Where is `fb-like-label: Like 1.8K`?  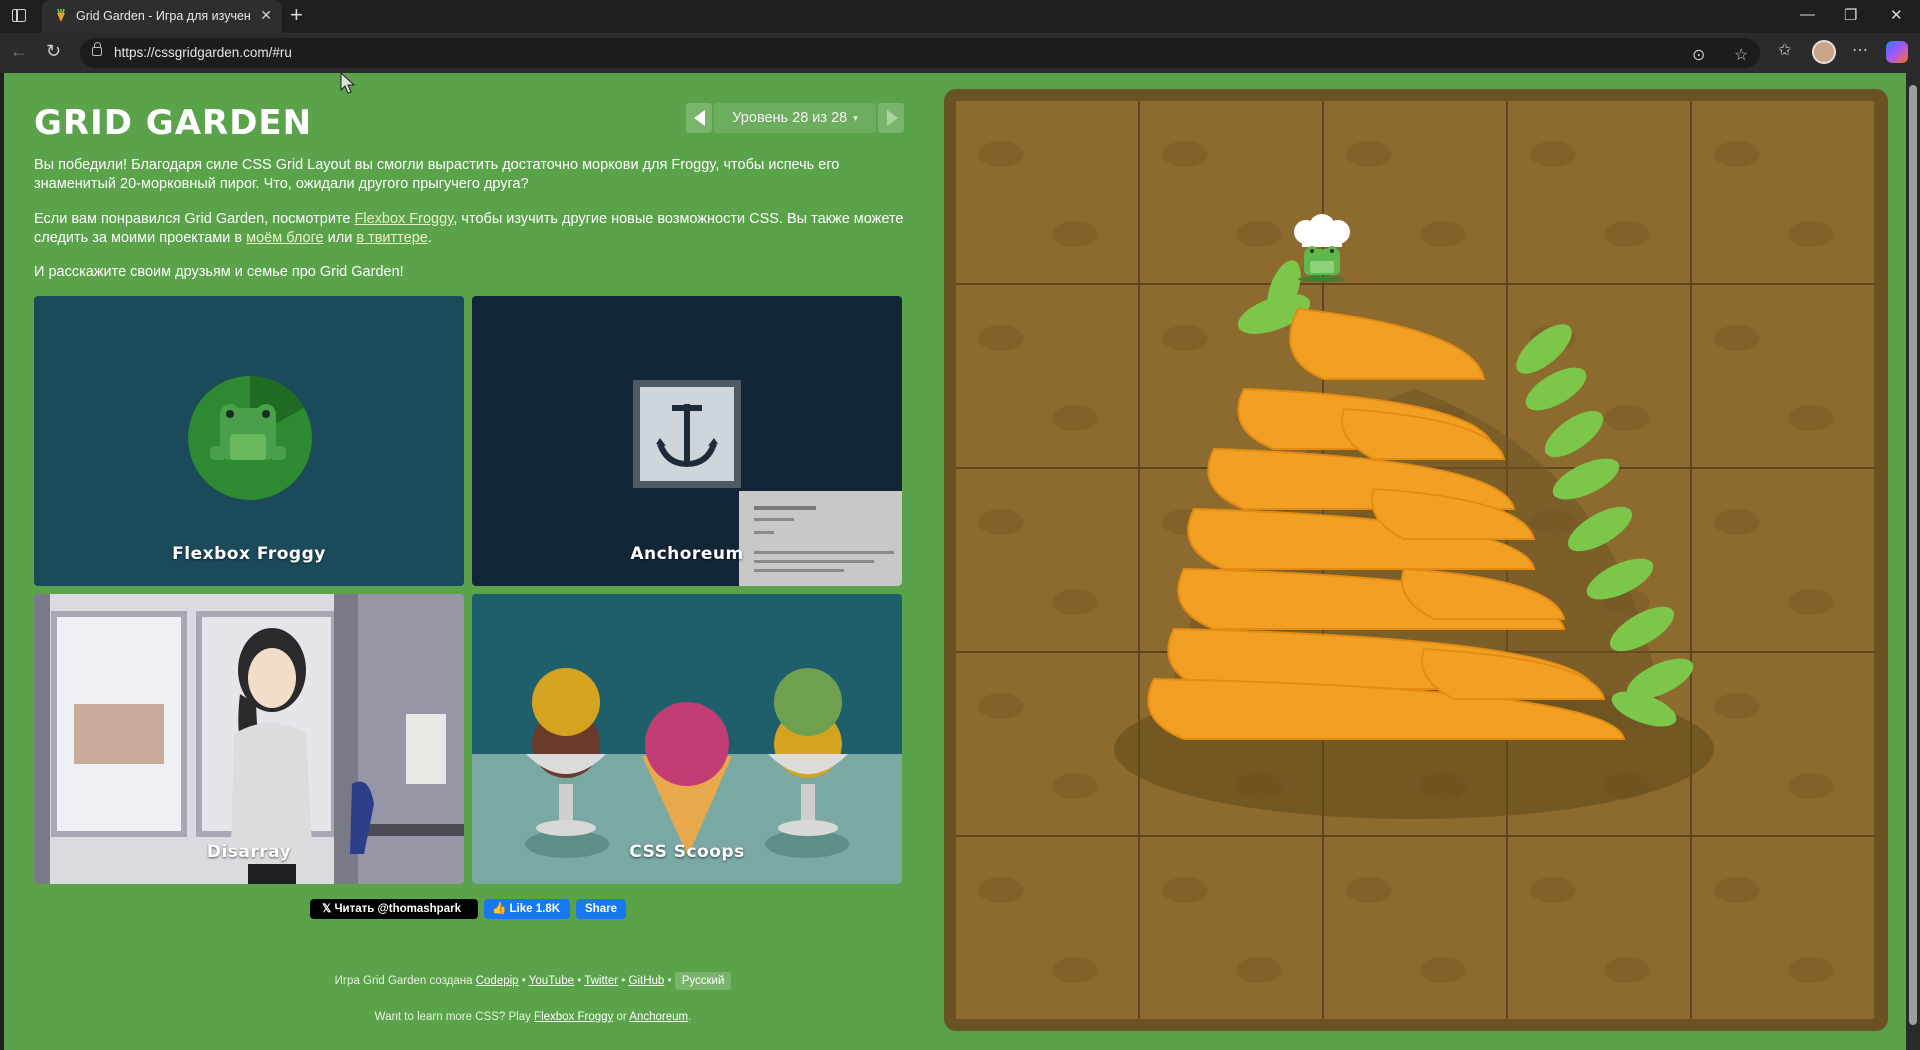 fb-like-label: Like 1.8K is located at coordinates (535, 909).